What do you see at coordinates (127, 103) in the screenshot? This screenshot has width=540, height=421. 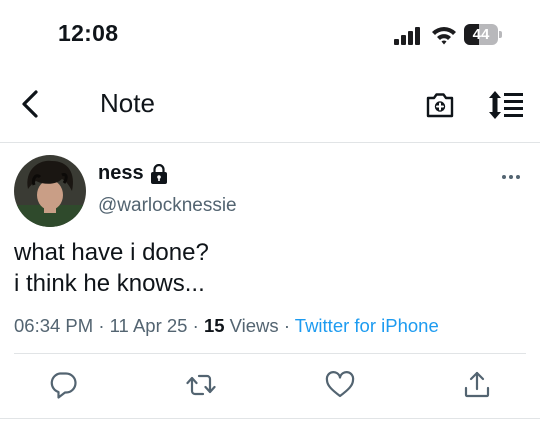 I see `page-title: Note` at bounding box center [127, 103].